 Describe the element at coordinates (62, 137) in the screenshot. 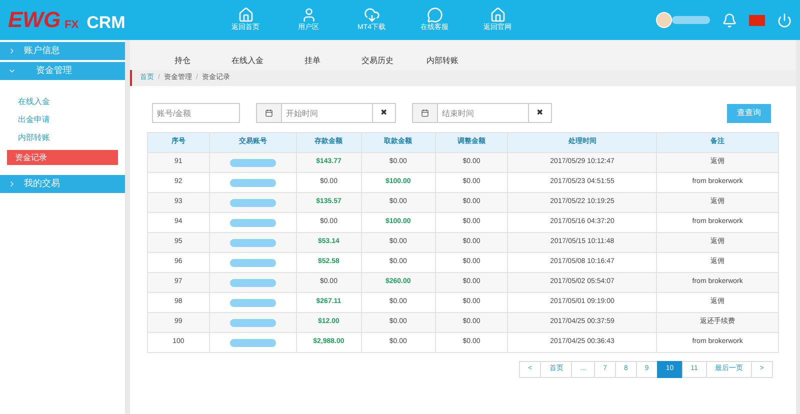

I see `submenu-item: 内部转账` at that location.